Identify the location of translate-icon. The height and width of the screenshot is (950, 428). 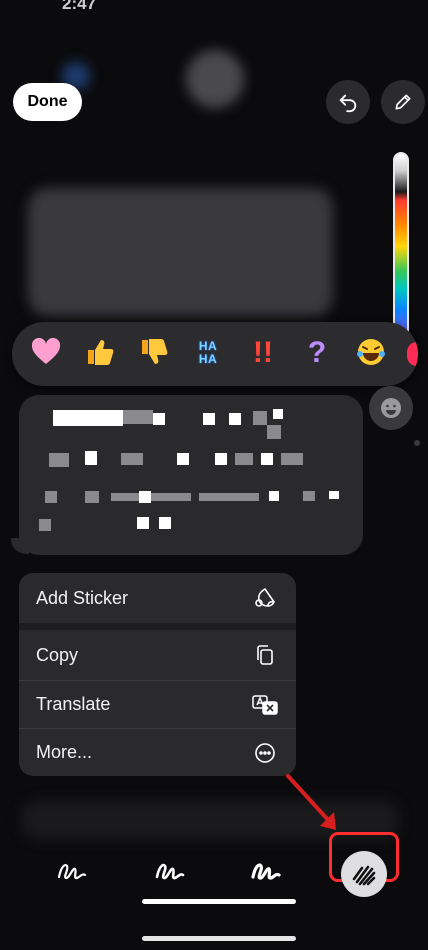
(265, 705).